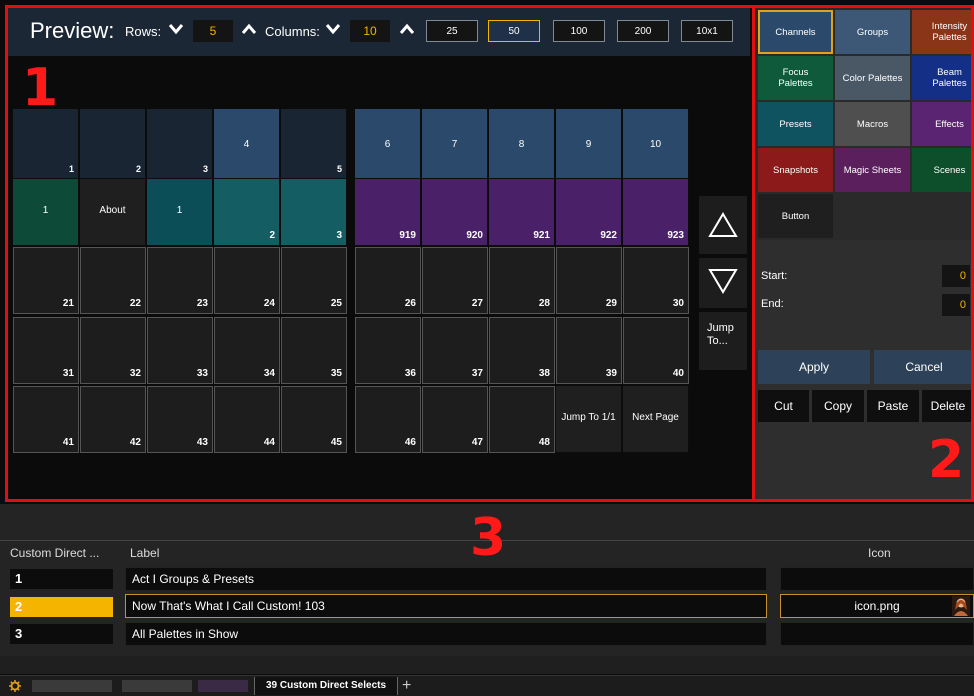 The image size is (974, 696). I want to click on grid-cell-left-5-3: 43, so click(180, 419).